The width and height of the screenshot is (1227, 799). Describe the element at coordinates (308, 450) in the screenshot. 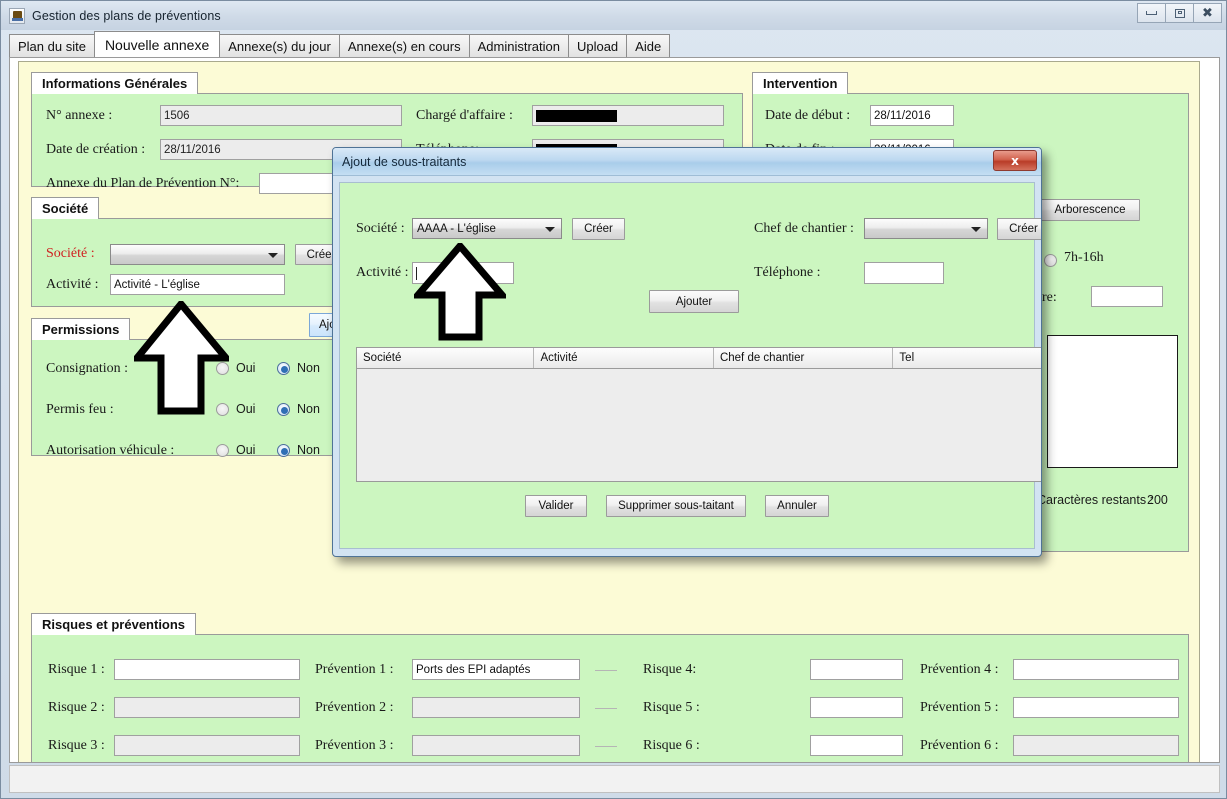

I see `label-autorisation-vehicule-non: Non` at that location.